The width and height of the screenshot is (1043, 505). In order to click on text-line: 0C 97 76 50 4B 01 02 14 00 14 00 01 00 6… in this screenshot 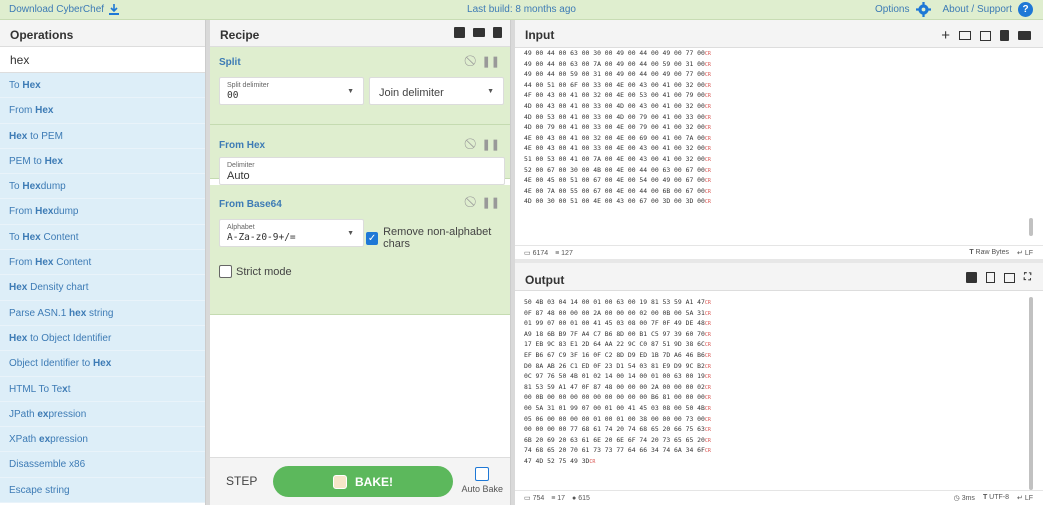, I will do `click(617, 376)`.